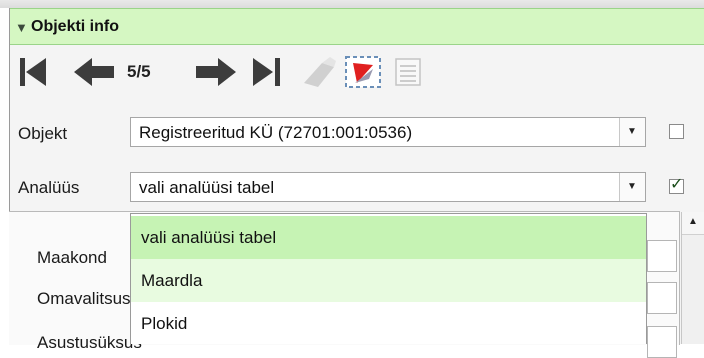 The image size is (704, 358). What do you see at coordinates (408, 72) in the screenshot?
I see `table-view-icon` at bounding box center [408, 72].